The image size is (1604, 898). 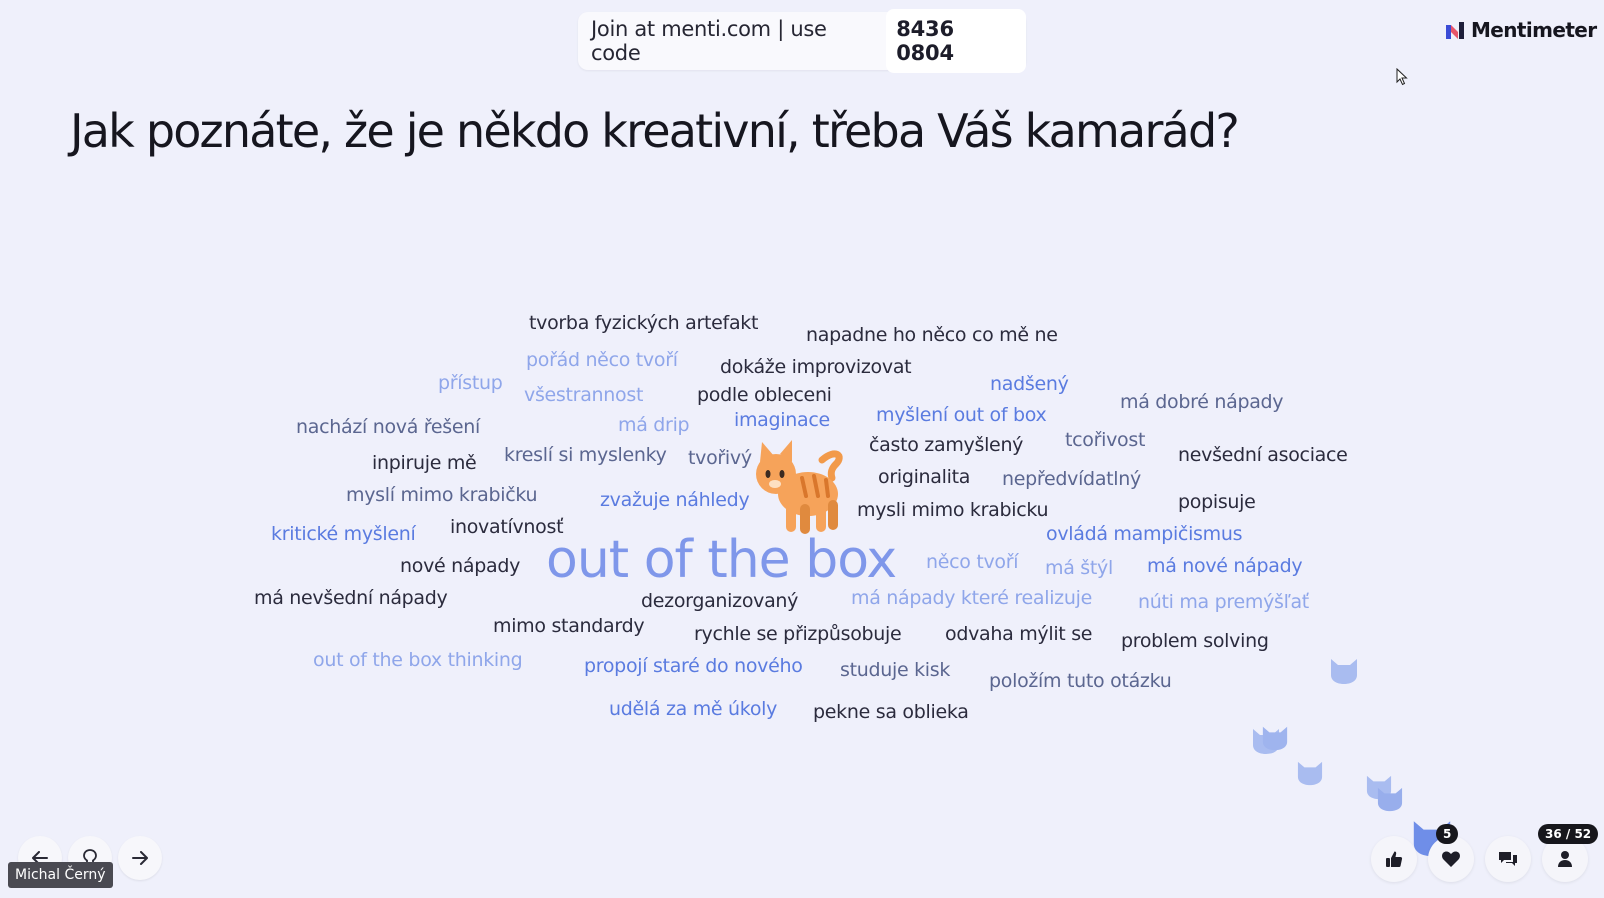 What do you see at coordinates (1447, 834) in the screenshot?
I see `reaction-count-badge: 5` at bounding box center [1447, 834].